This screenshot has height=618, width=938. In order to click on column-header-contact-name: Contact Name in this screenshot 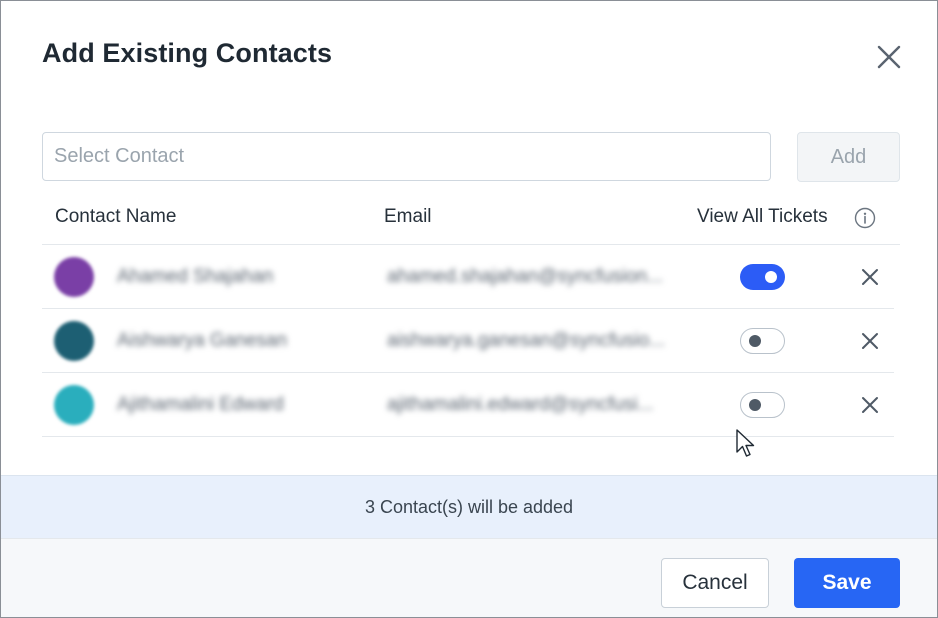, I will do `click(116, 216)`.